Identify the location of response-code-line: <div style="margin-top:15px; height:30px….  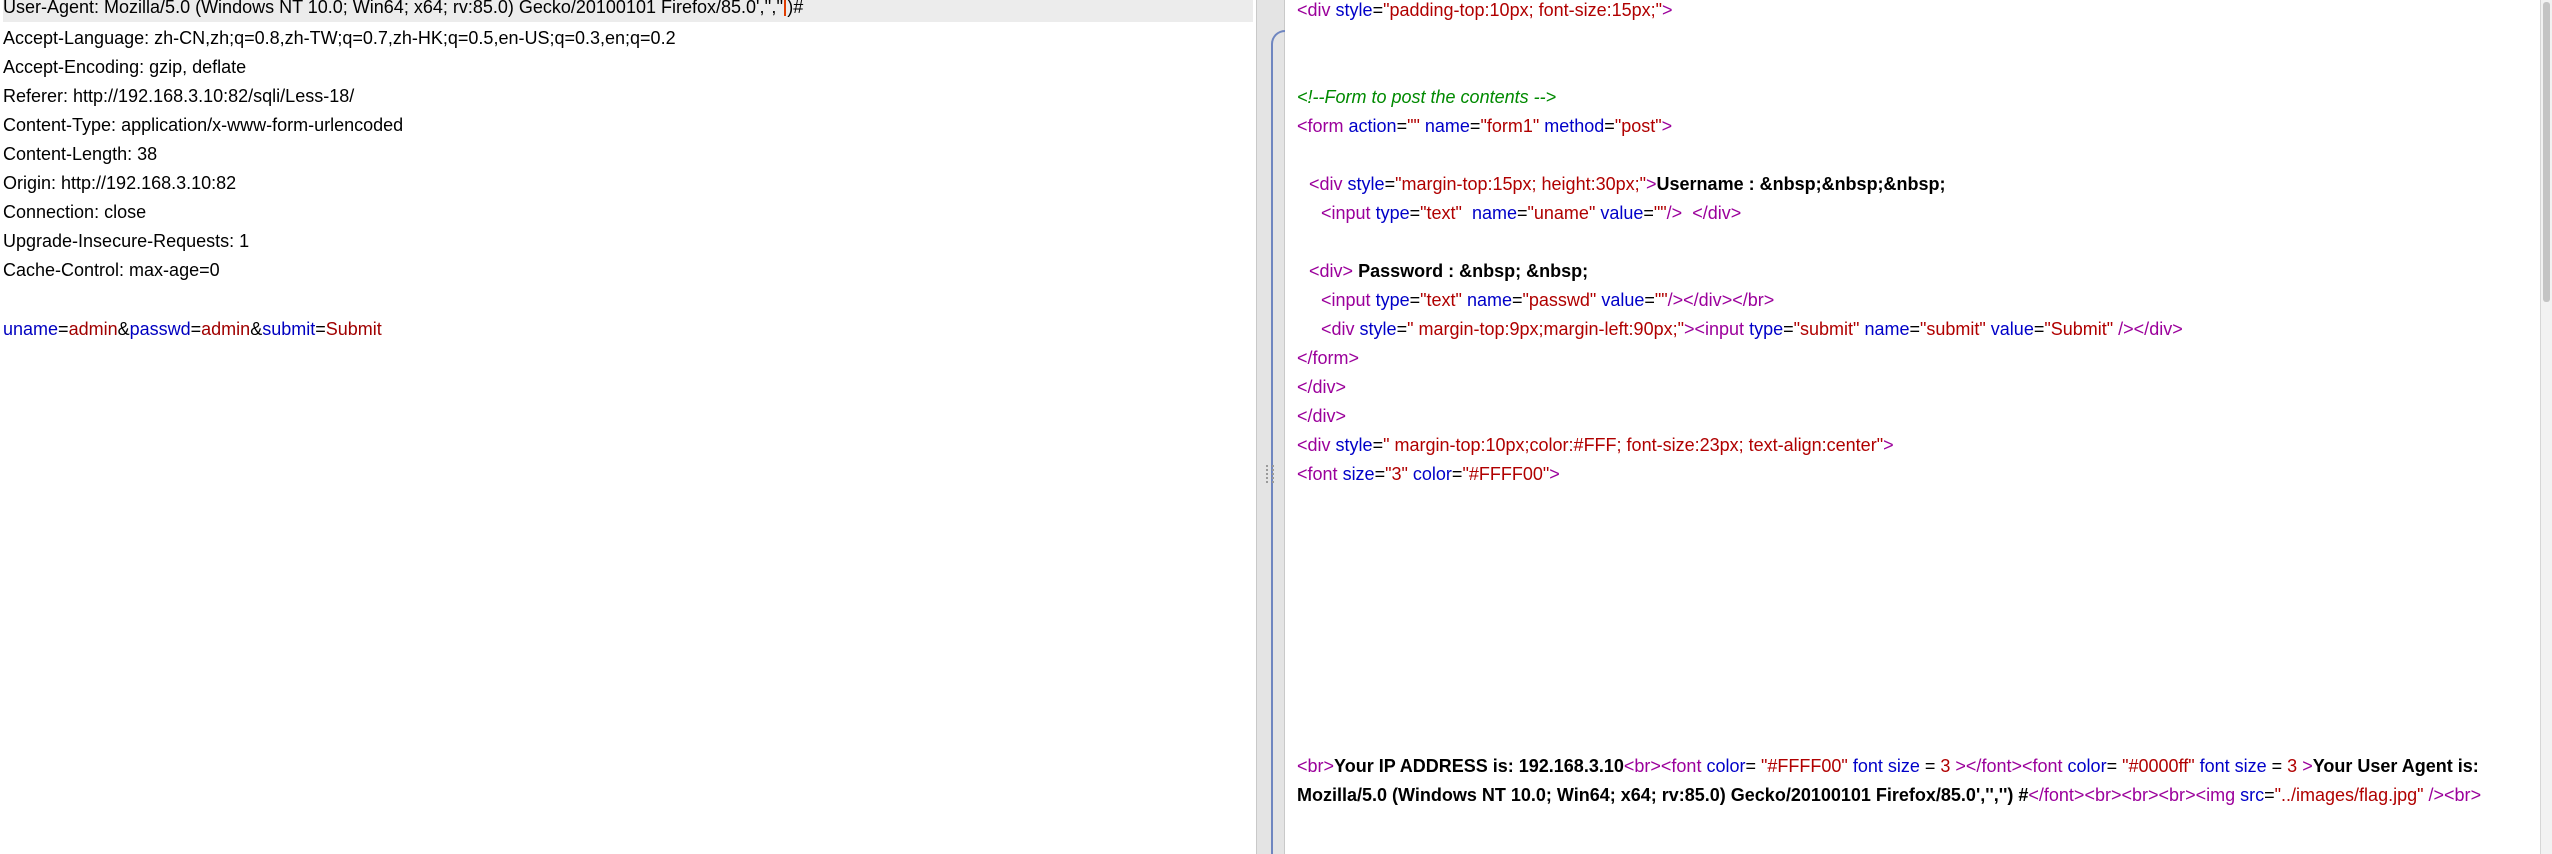
(1627, 184).